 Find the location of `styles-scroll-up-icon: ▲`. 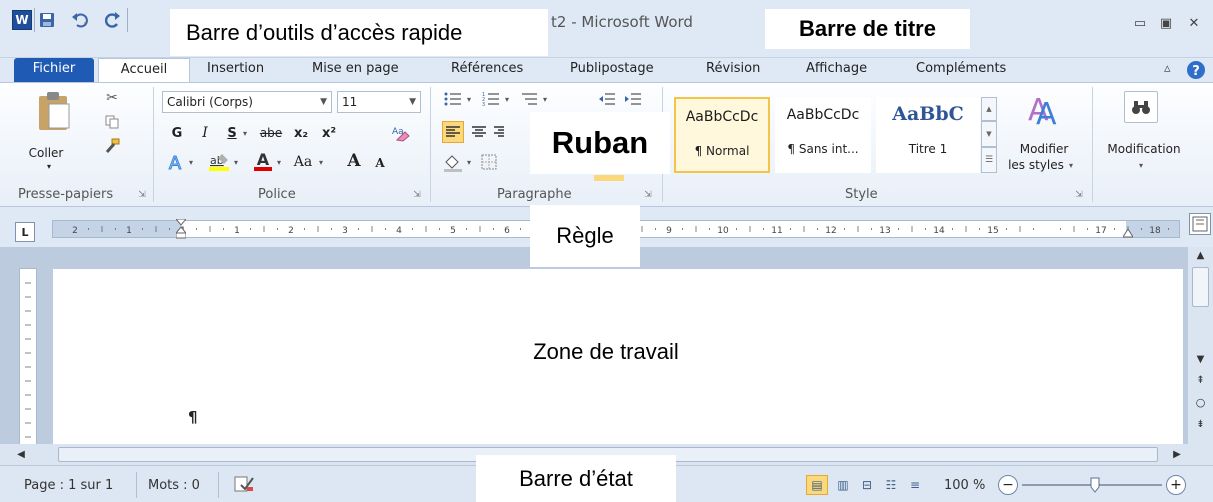

styles-scroll-up-icon: ▲ is located at coordinates (989, 109).